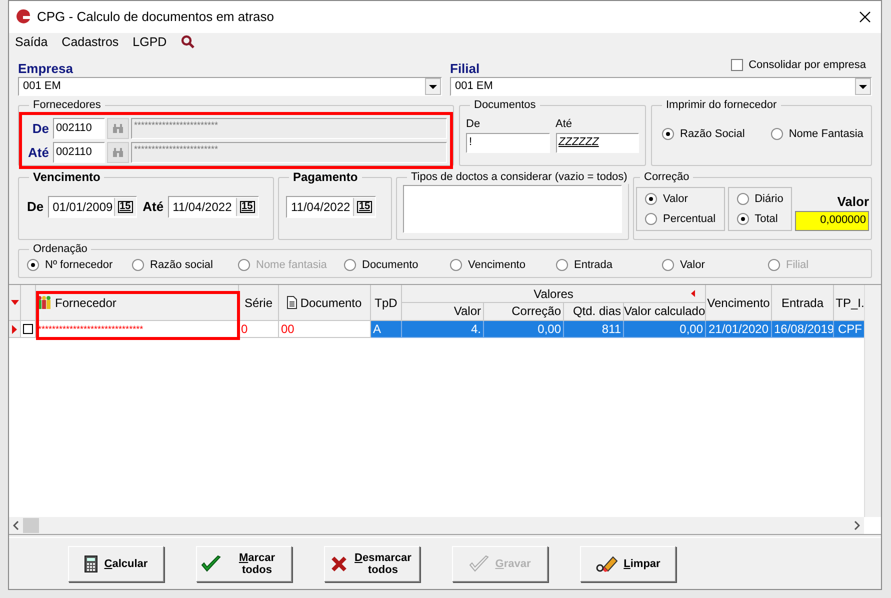 The height and width of the screenshot is (598, 891). What do you see at coordinates (149, 42) in the screenshot?
I see `menu-item: LGPD` at bounding box center [149, 42].